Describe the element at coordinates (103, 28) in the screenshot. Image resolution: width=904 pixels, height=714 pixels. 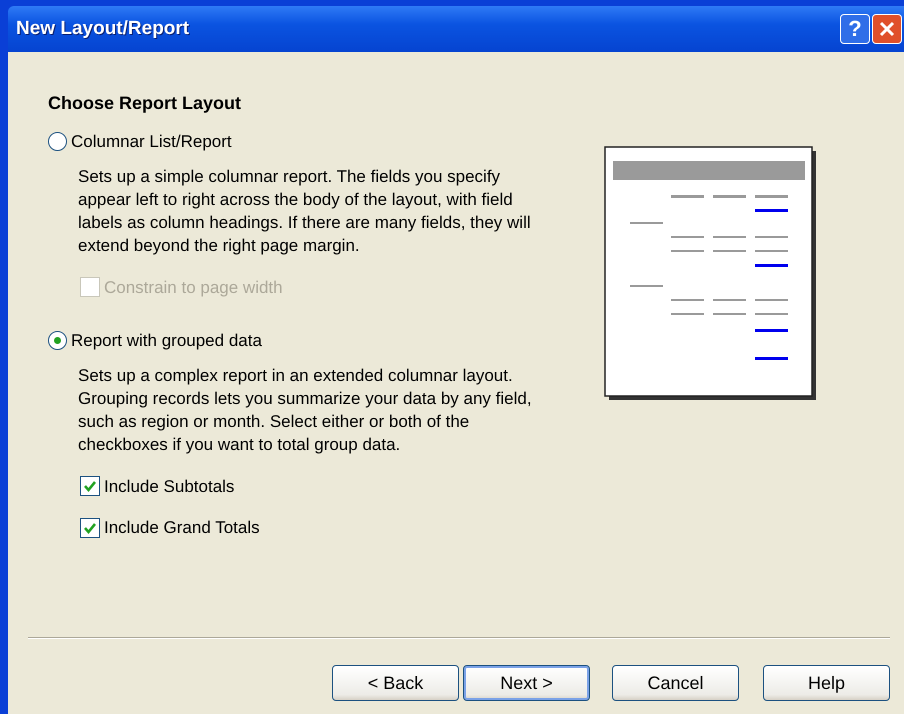
I see `window-title: New Layout/Report` at that location.